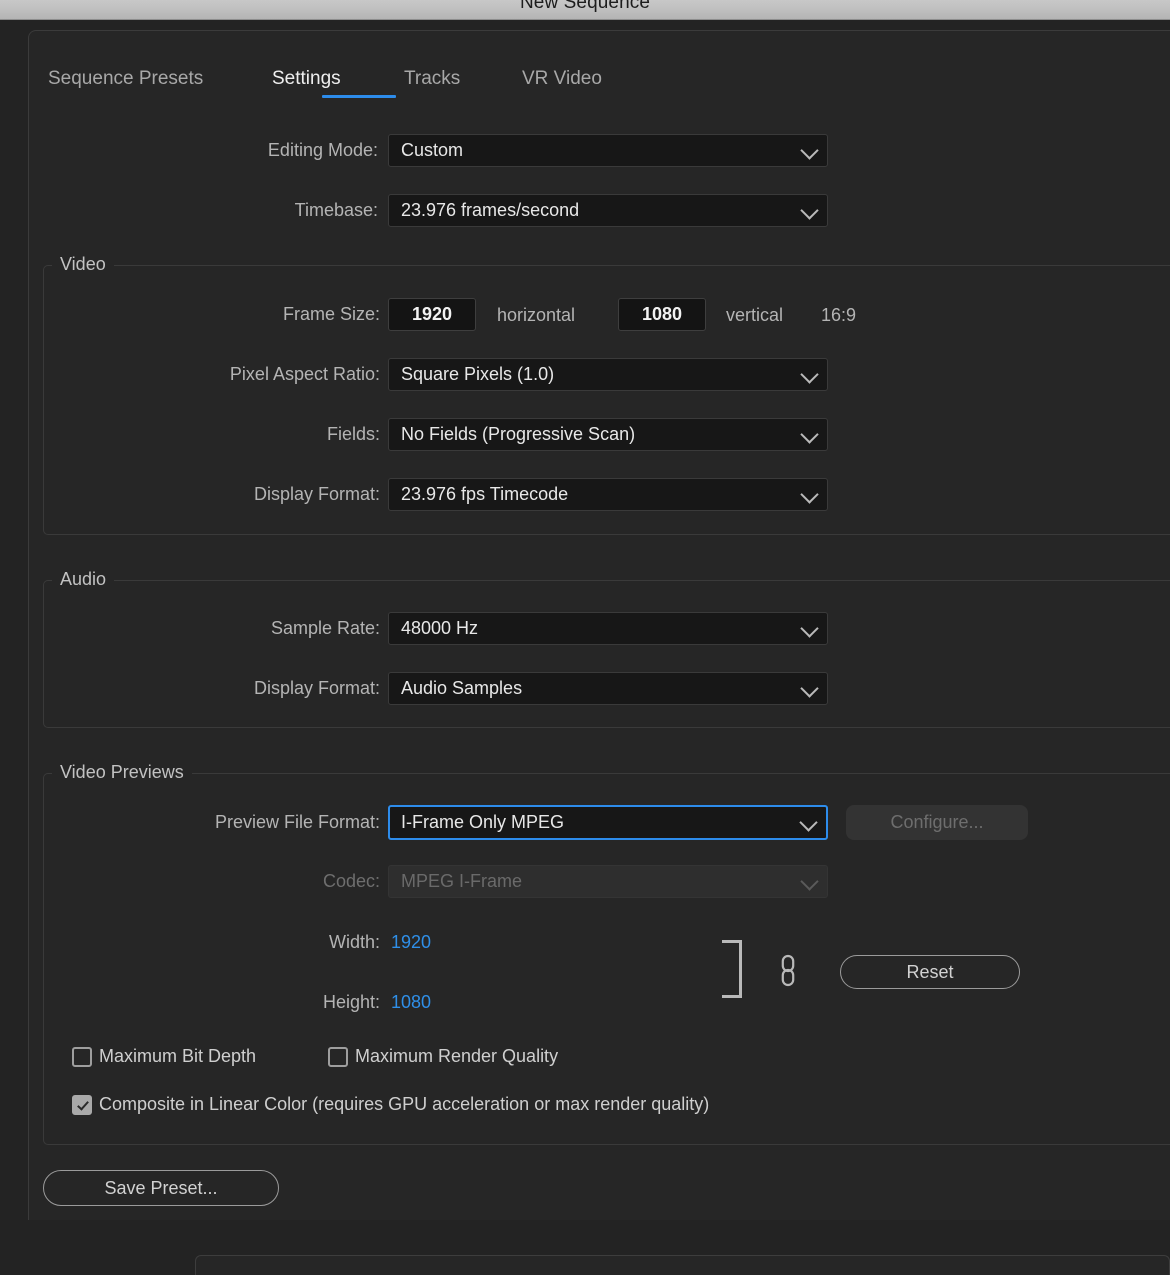  I want to click on tab-vr-video: VR Video, so click(562, 79).